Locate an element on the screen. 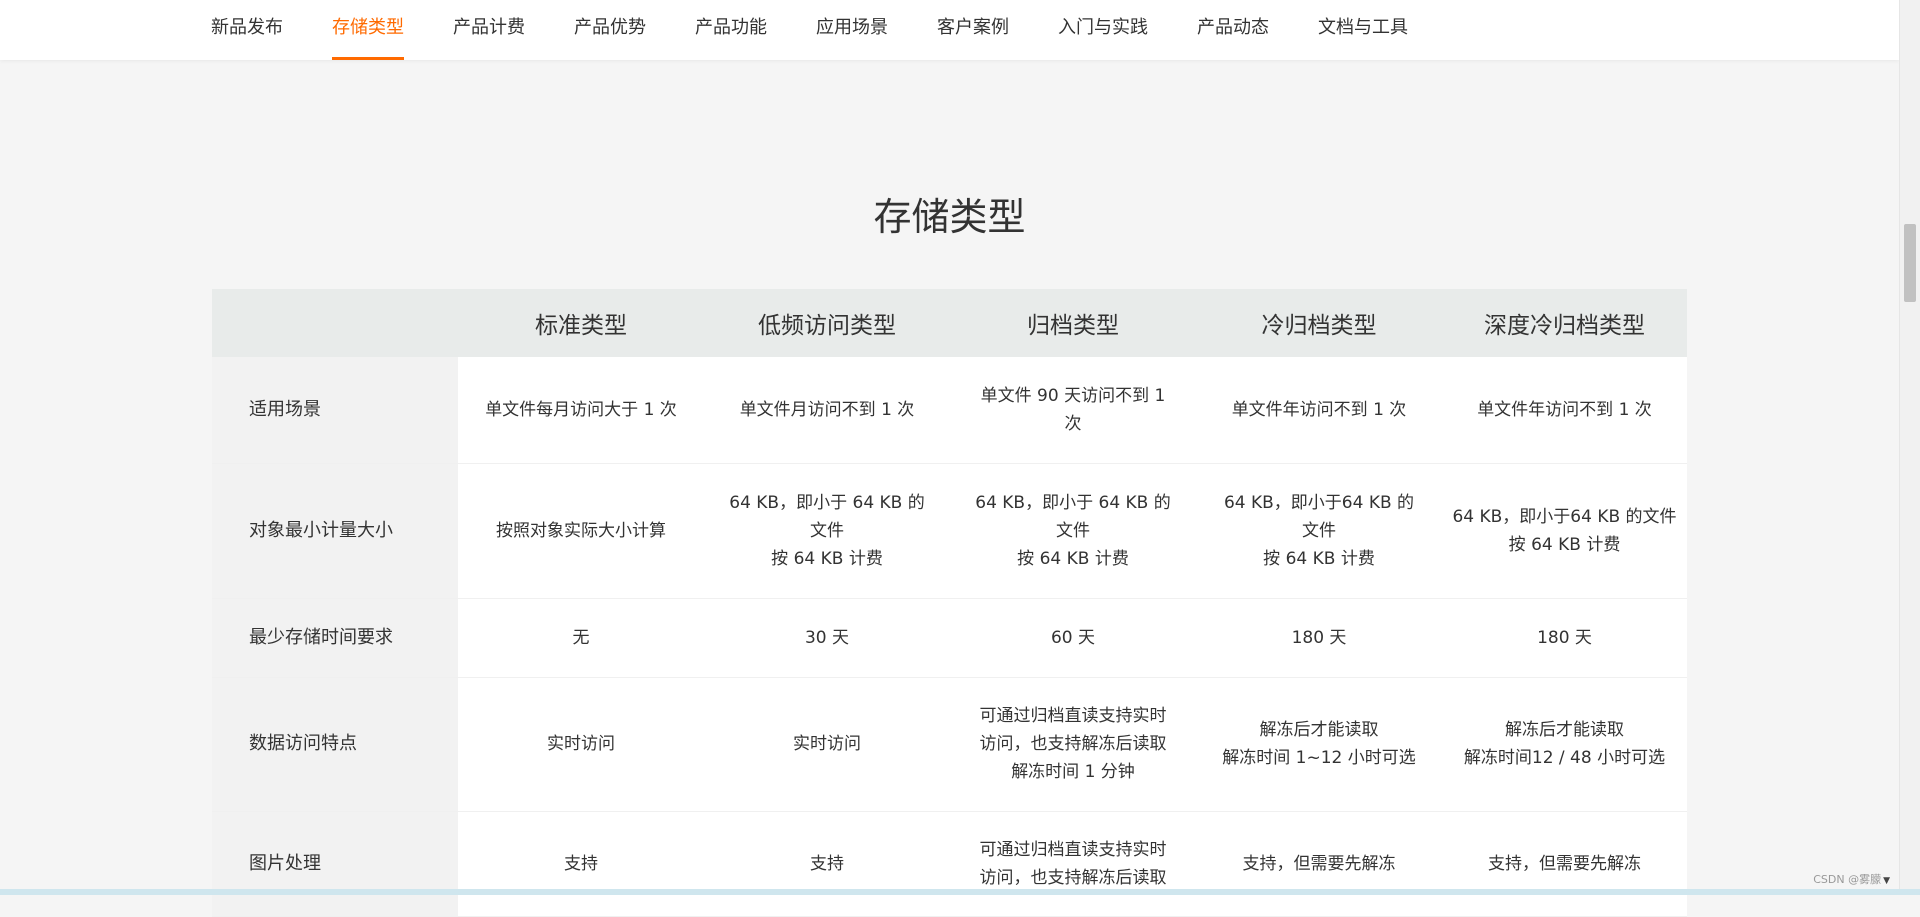  nav-tab-scenarios: 应用场景 is located at coordinates (852, 30).